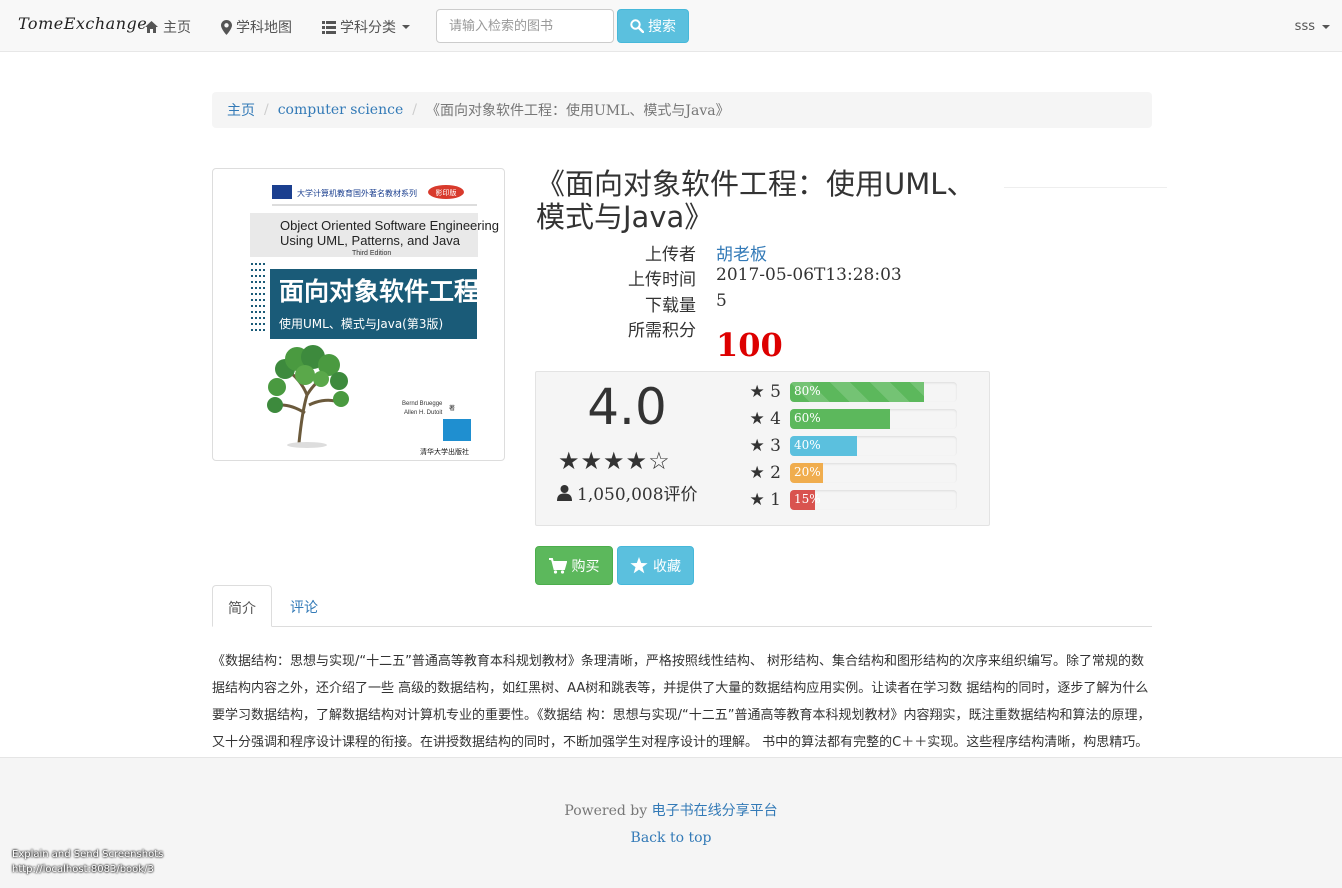  I want to click on cover-author-mark: 著, so click(452, 408).